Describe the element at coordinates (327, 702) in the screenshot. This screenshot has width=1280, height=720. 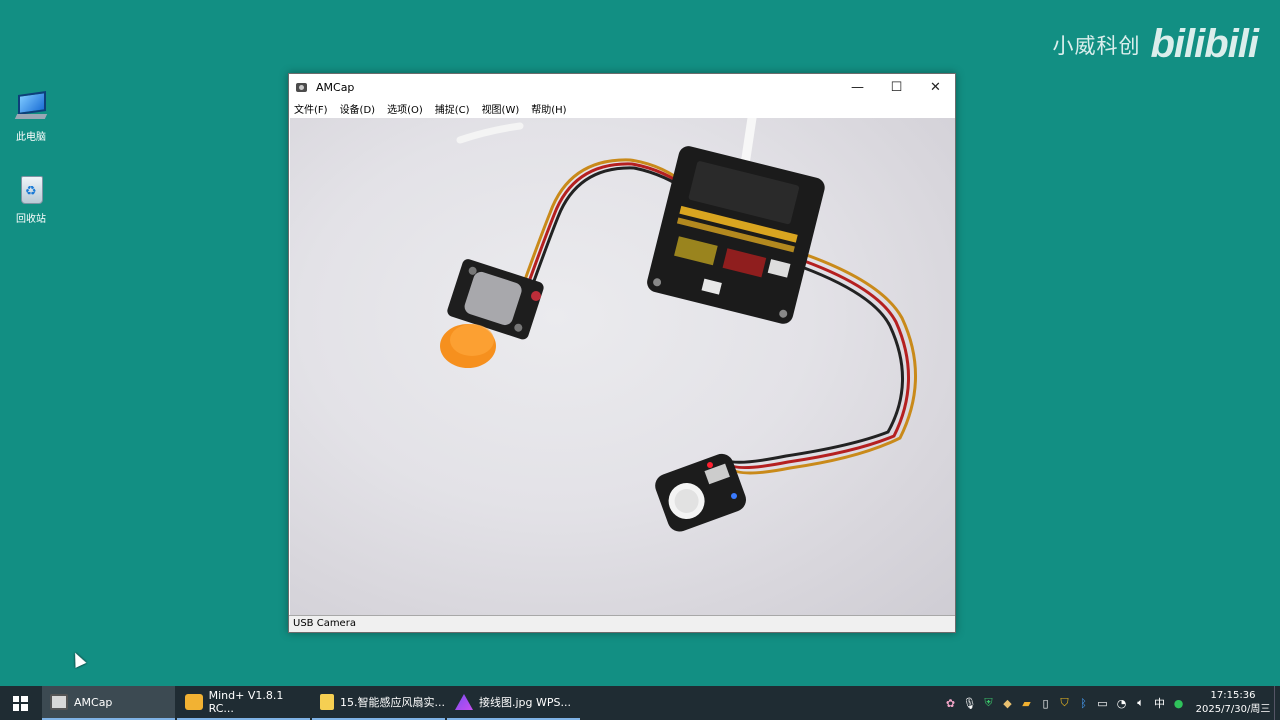
I see `folder-icon` at that location.